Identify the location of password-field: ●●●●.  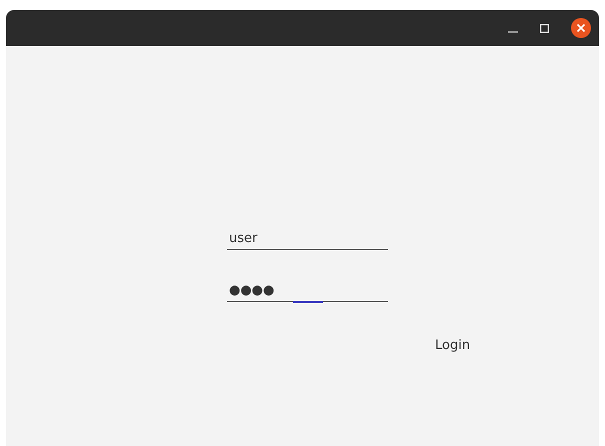
(307, 289).